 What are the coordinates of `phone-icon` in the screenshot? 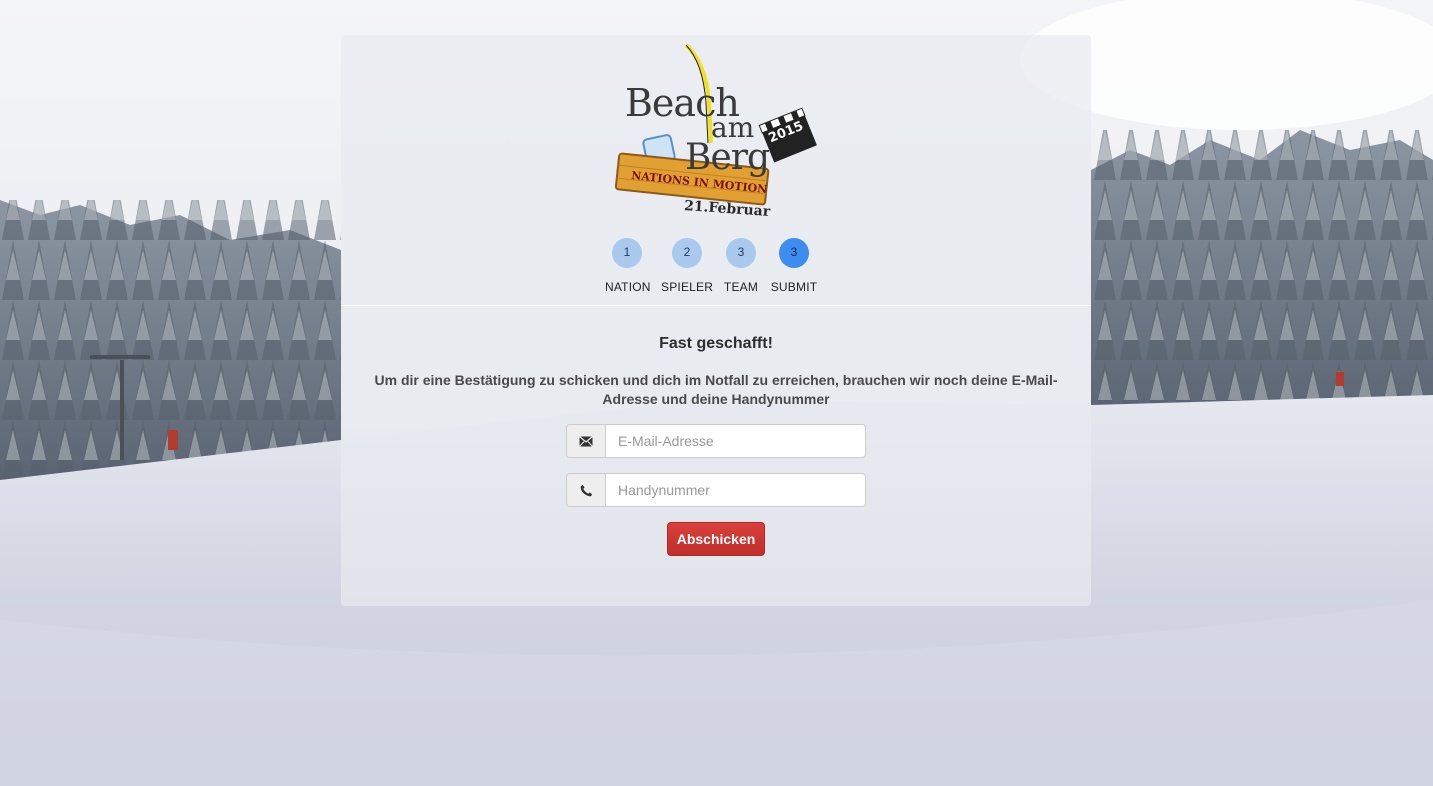 It's located at (586, 490).